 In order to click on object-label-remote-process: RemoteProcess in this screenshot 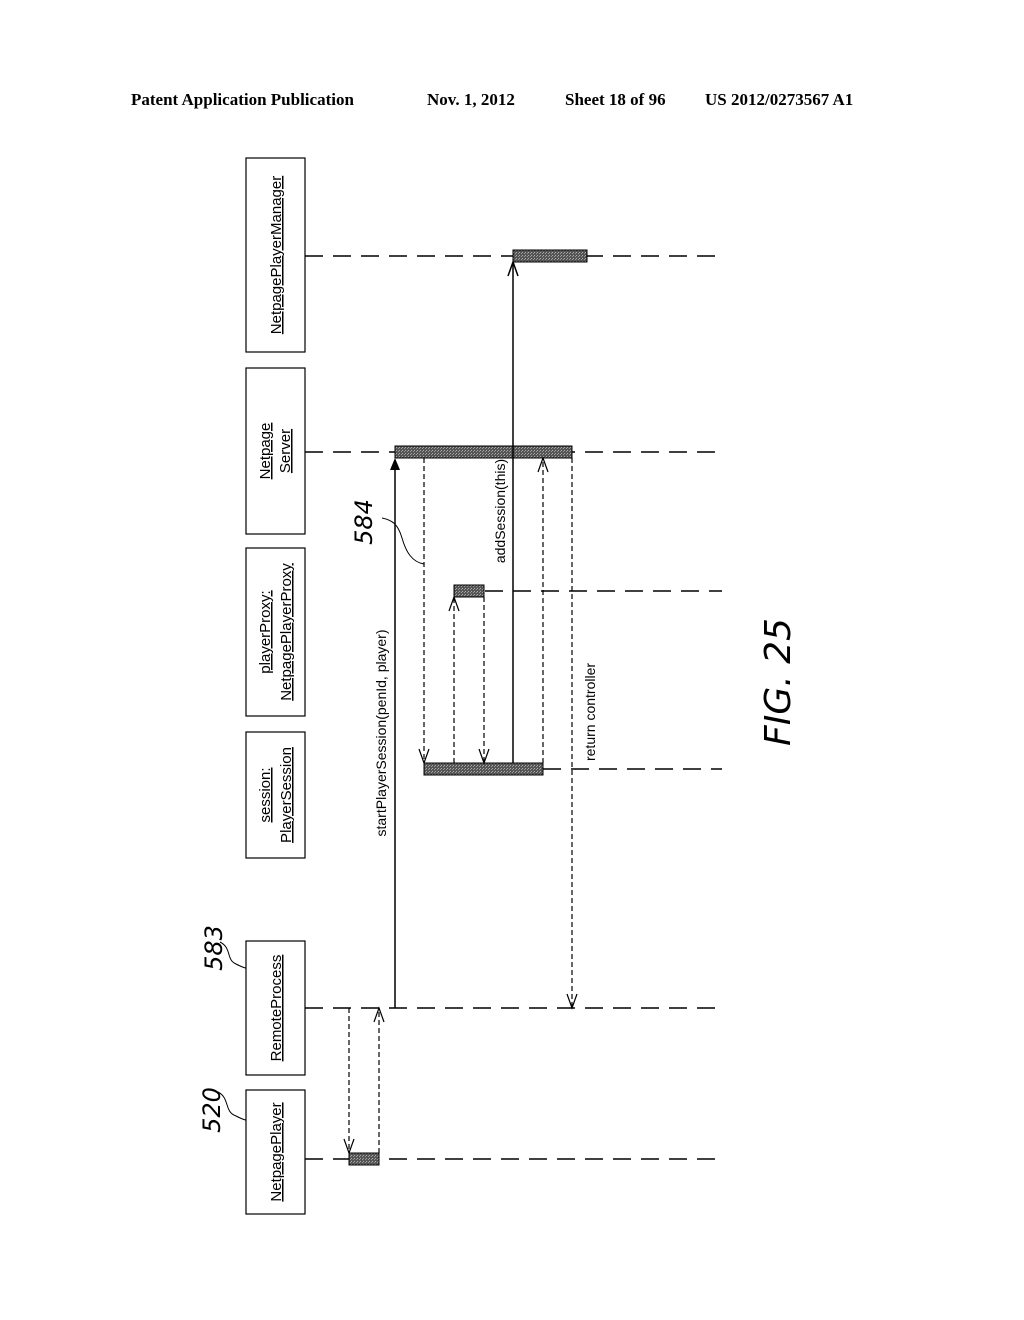, I will do `click(276, 1008)`.